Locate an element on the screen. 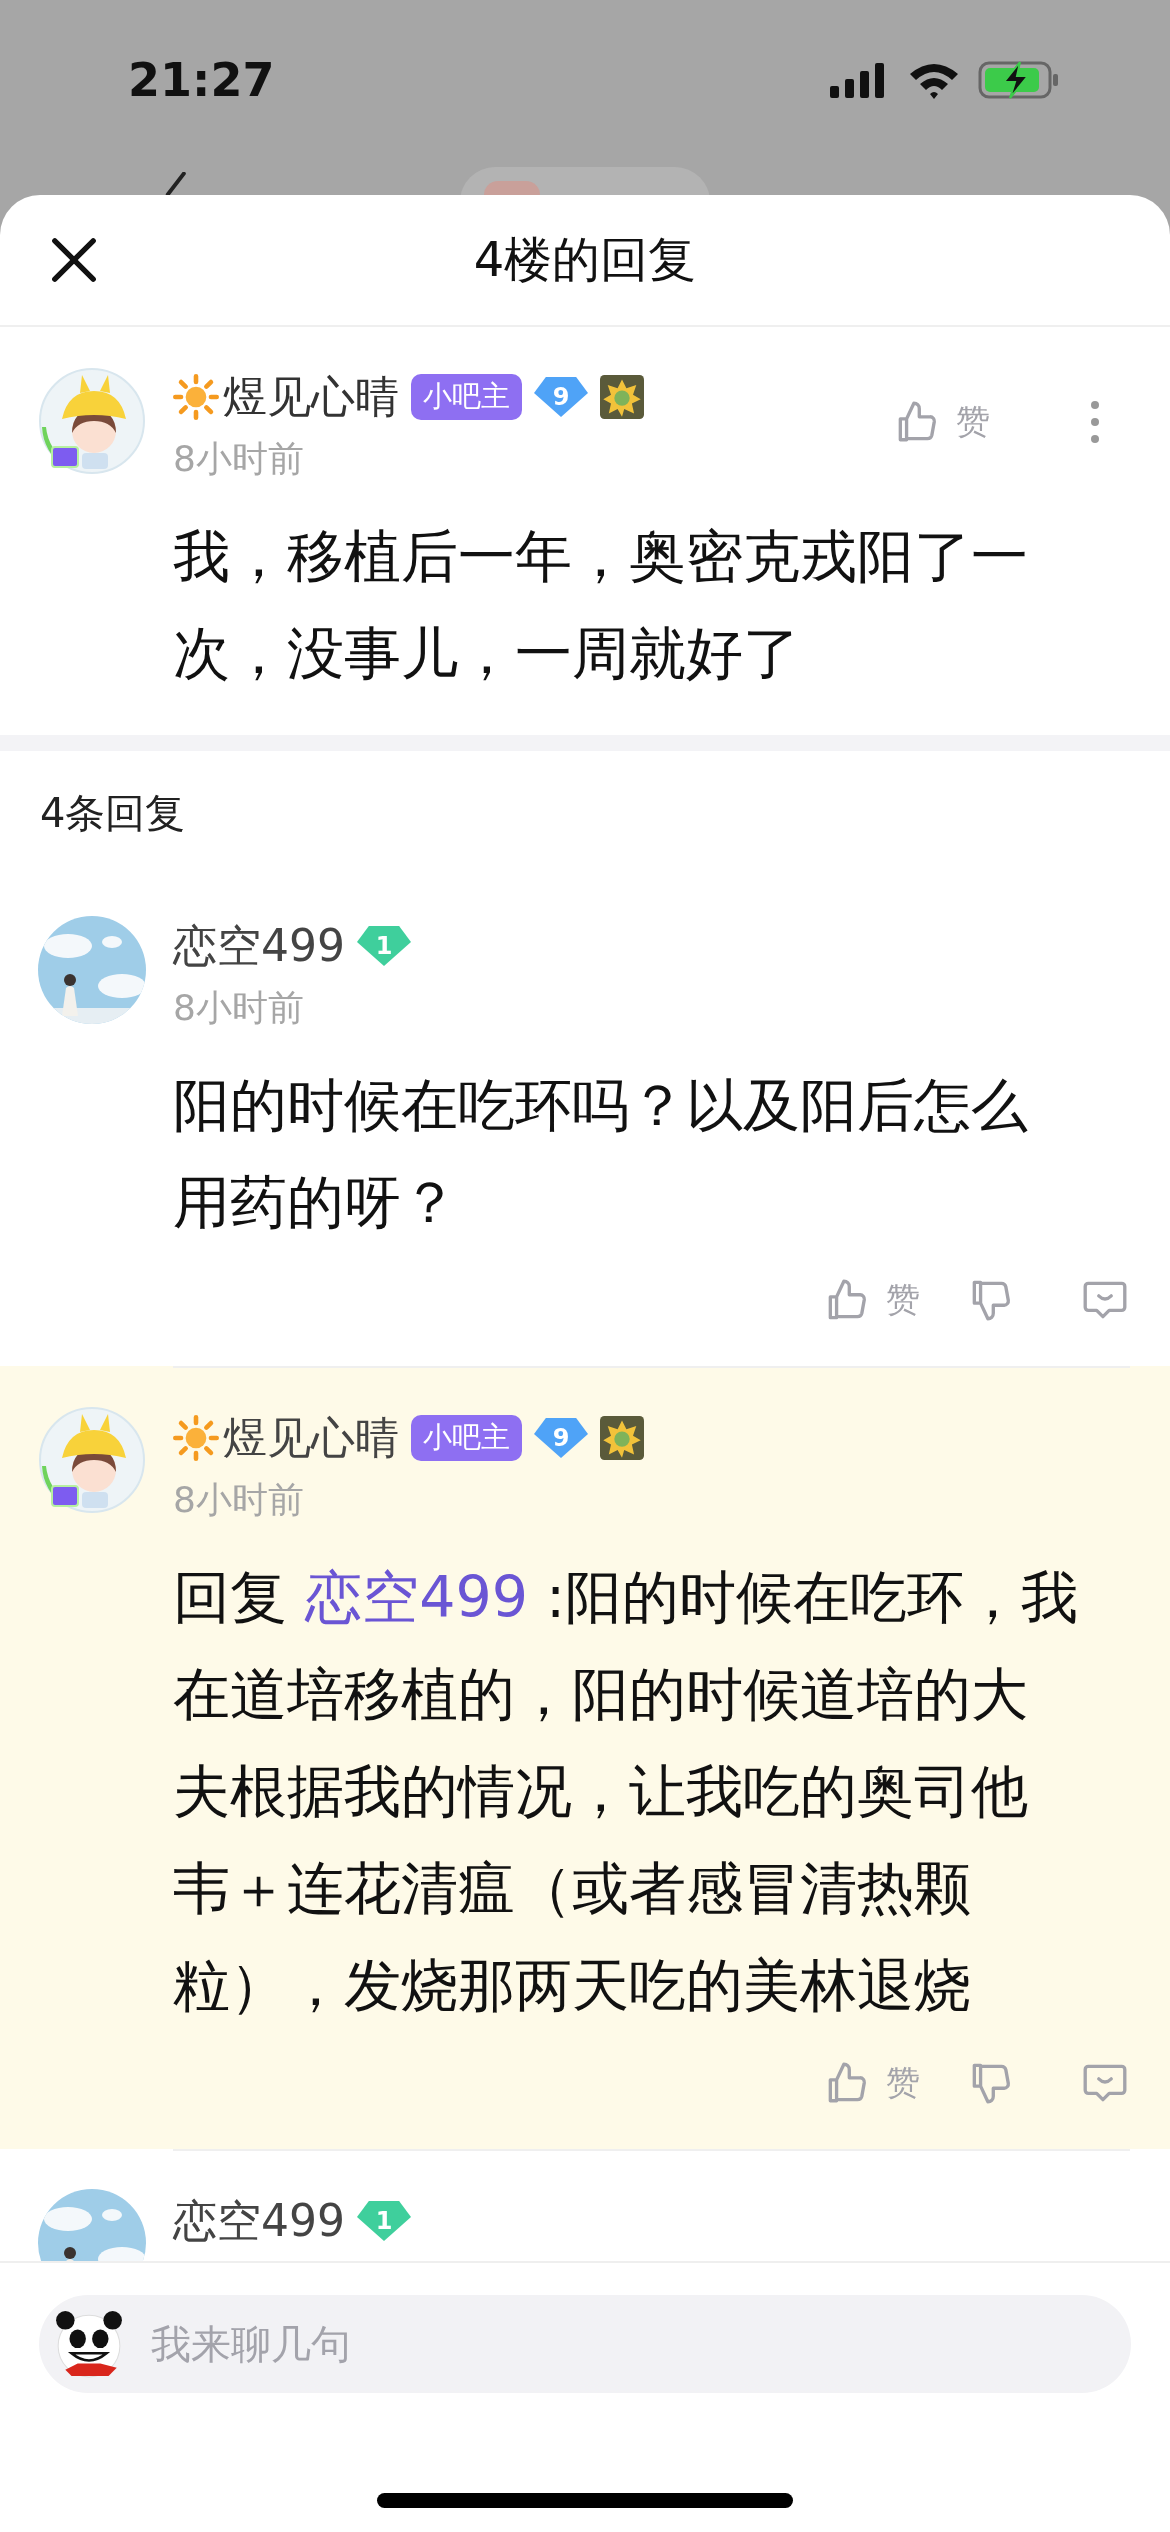 This screenshot has width=1170, height=2532. more-icon is located at coordinates (1095, 422).